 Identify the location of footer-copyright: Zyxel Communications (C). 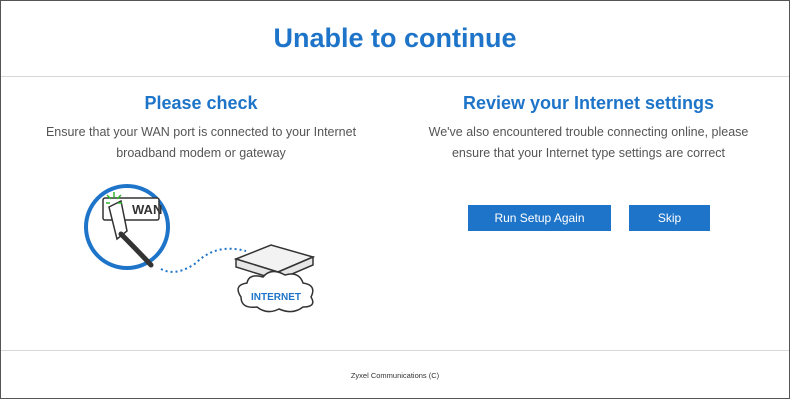
(395, 375).